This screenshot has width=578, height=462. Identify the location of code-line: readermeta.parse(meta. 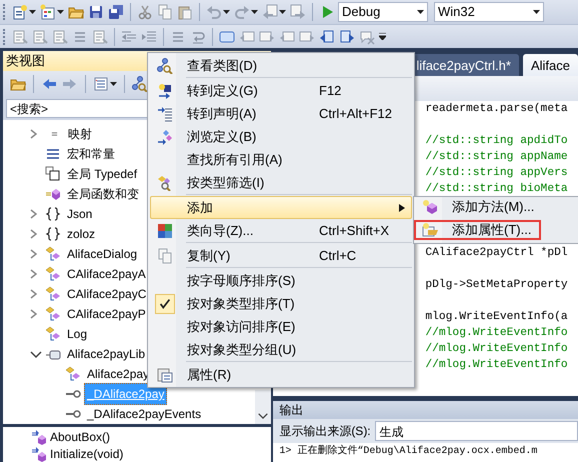
(496, 109).